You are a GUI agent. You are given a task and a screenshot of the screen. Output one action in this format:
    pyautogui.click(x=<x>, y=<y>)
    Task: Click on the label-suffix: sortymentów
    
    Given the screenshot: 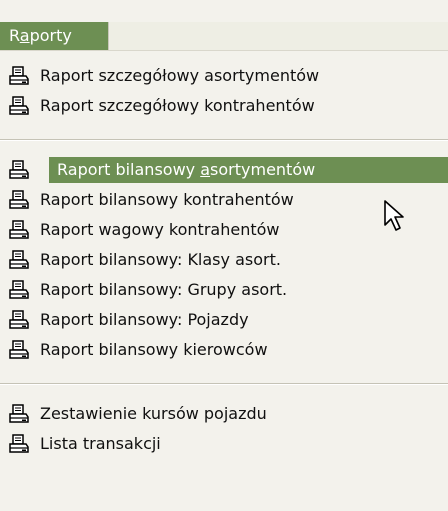 What is the action you would take?
    pyautogui.click(x=263, y=169)
    